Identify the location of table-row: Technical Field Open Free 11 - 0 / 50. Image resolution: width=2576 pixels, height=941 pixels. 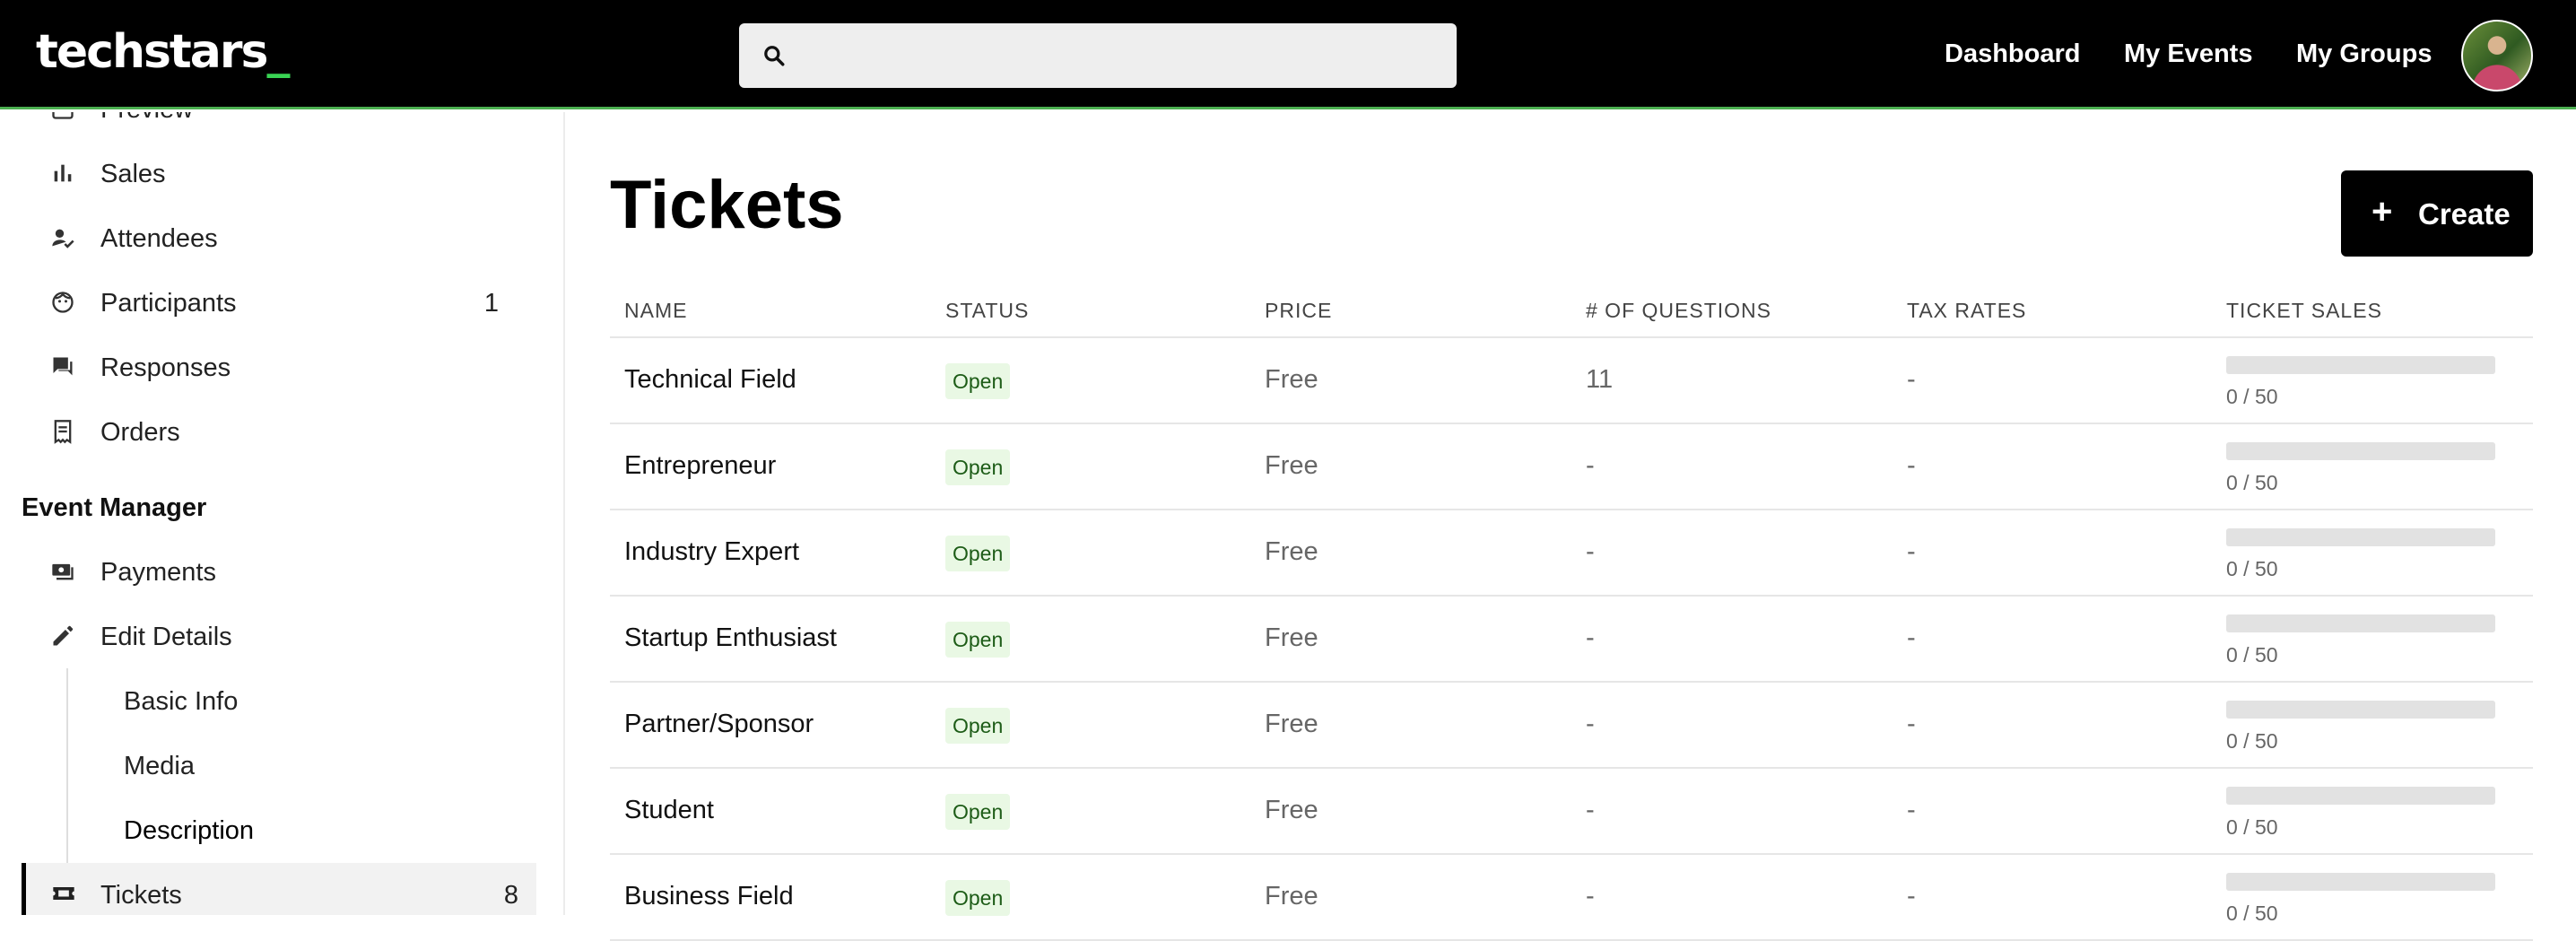
(1571, 381).